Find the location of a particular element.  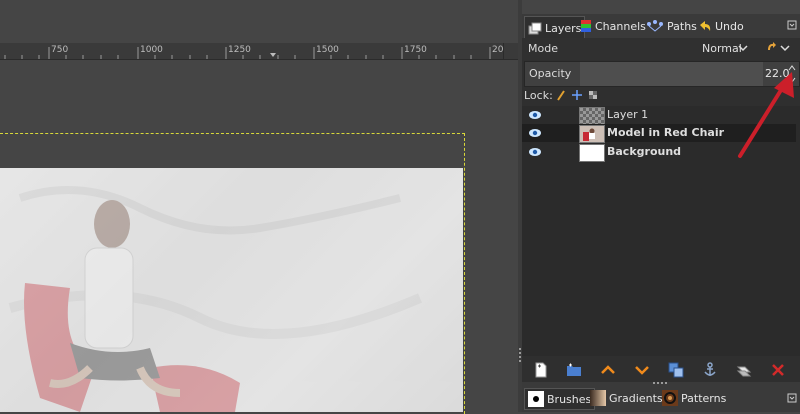

delete-layer-button is located at coordinates (778, 370).